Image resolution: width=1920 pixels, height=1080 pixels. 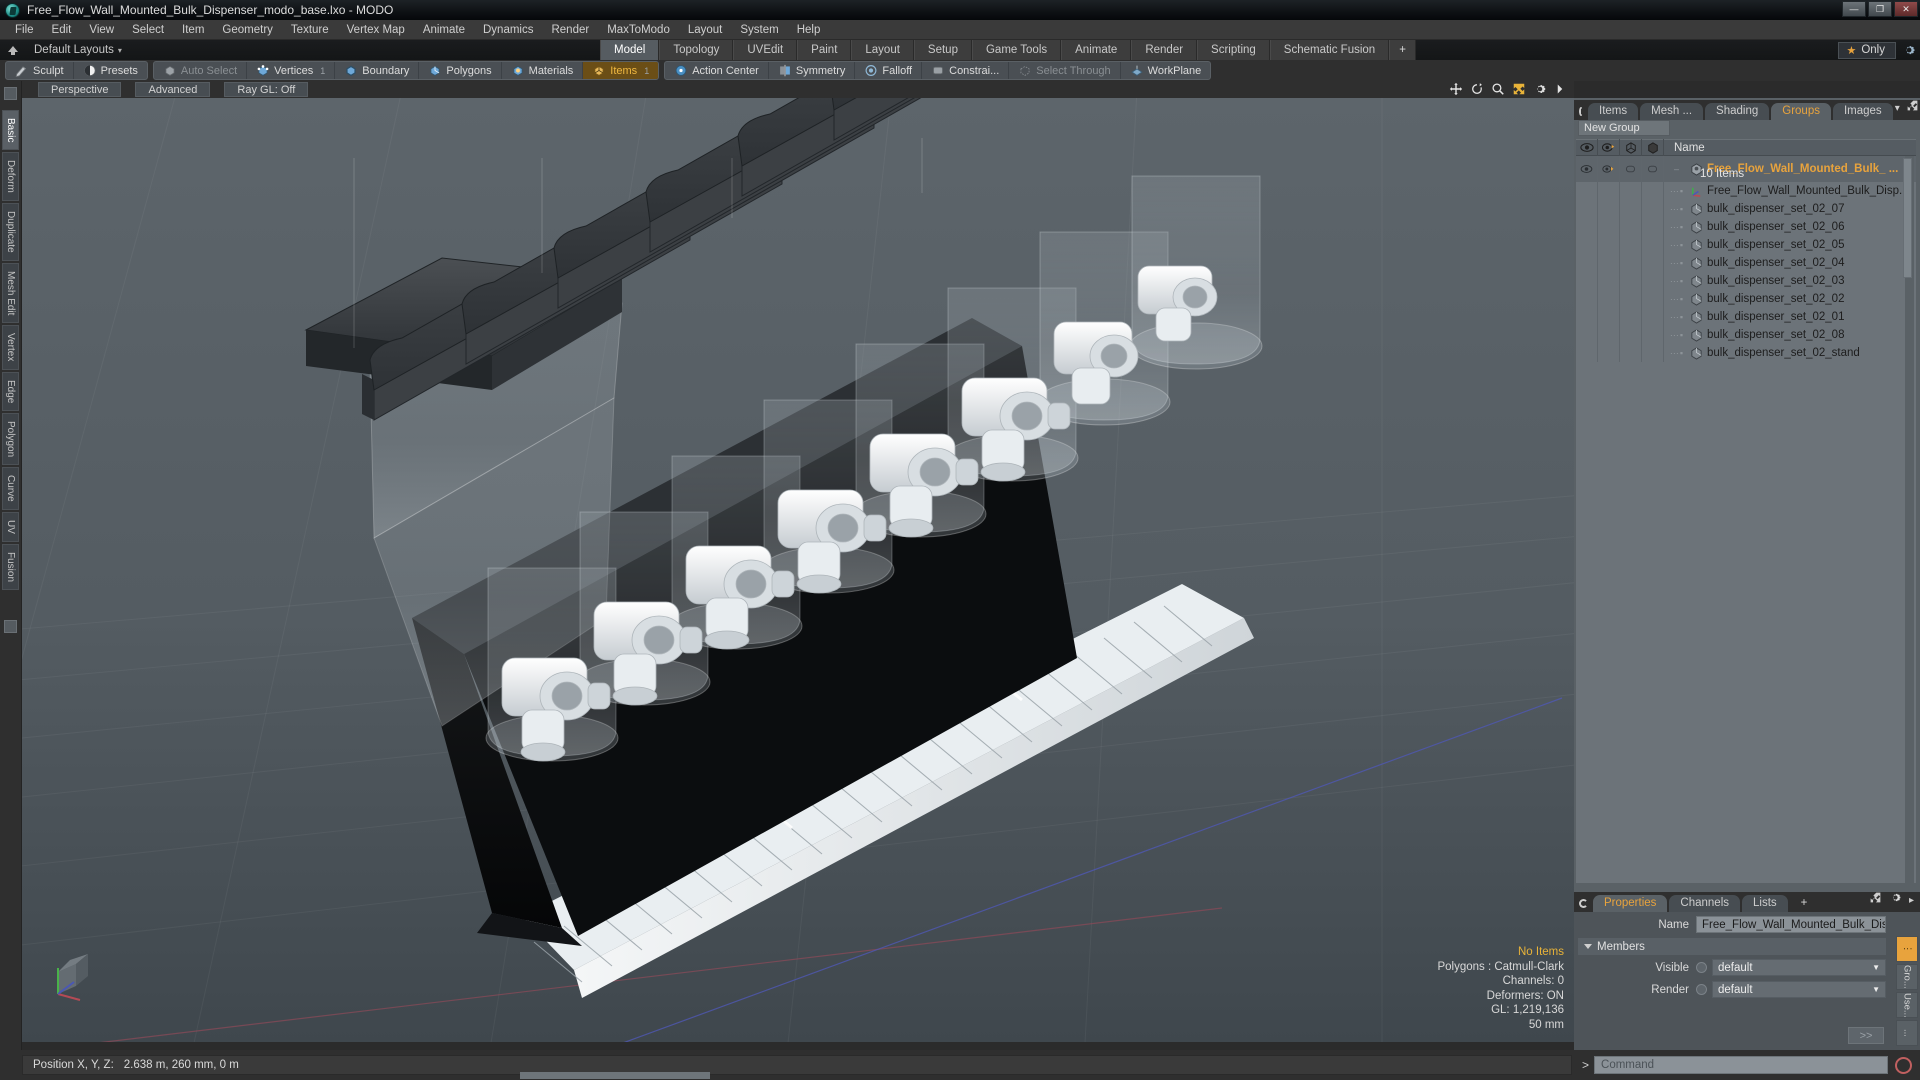 I want to click on members-section-header: Members, so click(x=1732, y=946).